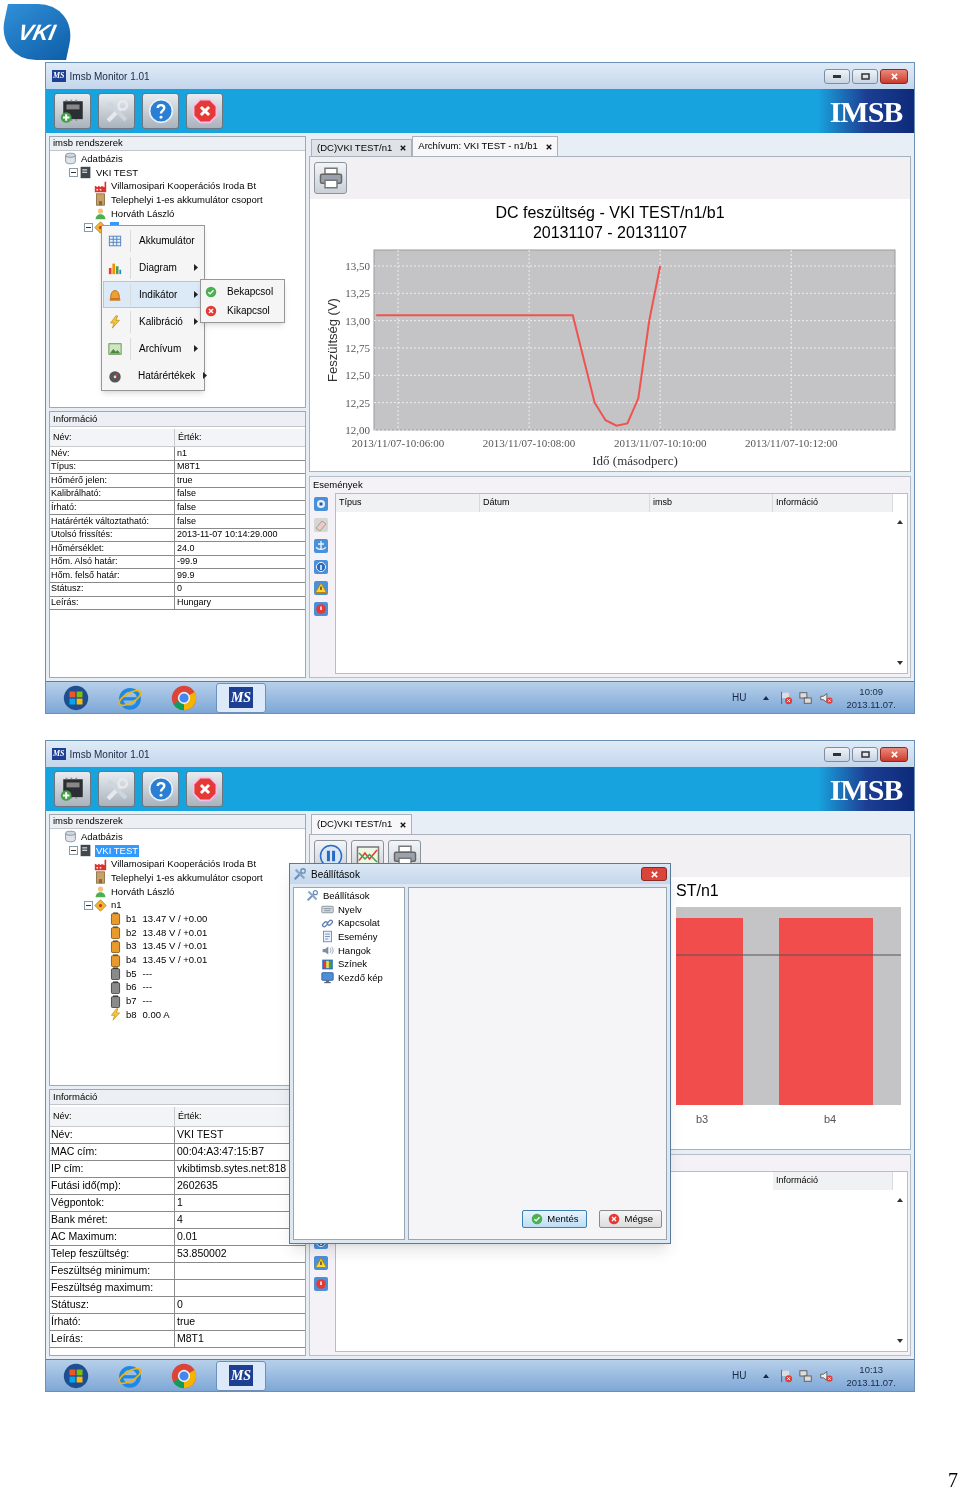 The width and height of the screenshot is (960, 1497). I want to click on axis-label: Idő (másodperc), so click(635, 460).